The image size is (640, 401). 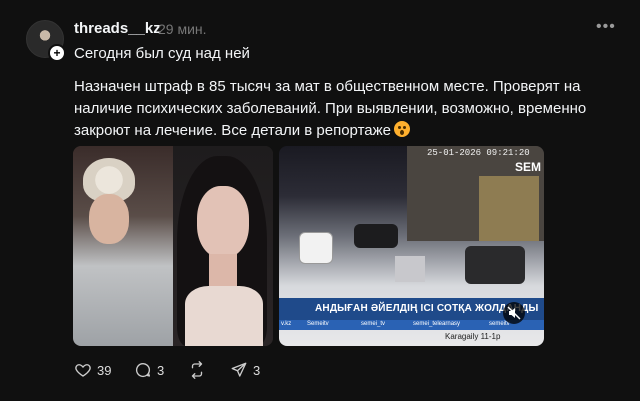 What do you see at coordinates (197, 370) in the screenshot?
I see `repost-icon` at bounding box center [197, 370].